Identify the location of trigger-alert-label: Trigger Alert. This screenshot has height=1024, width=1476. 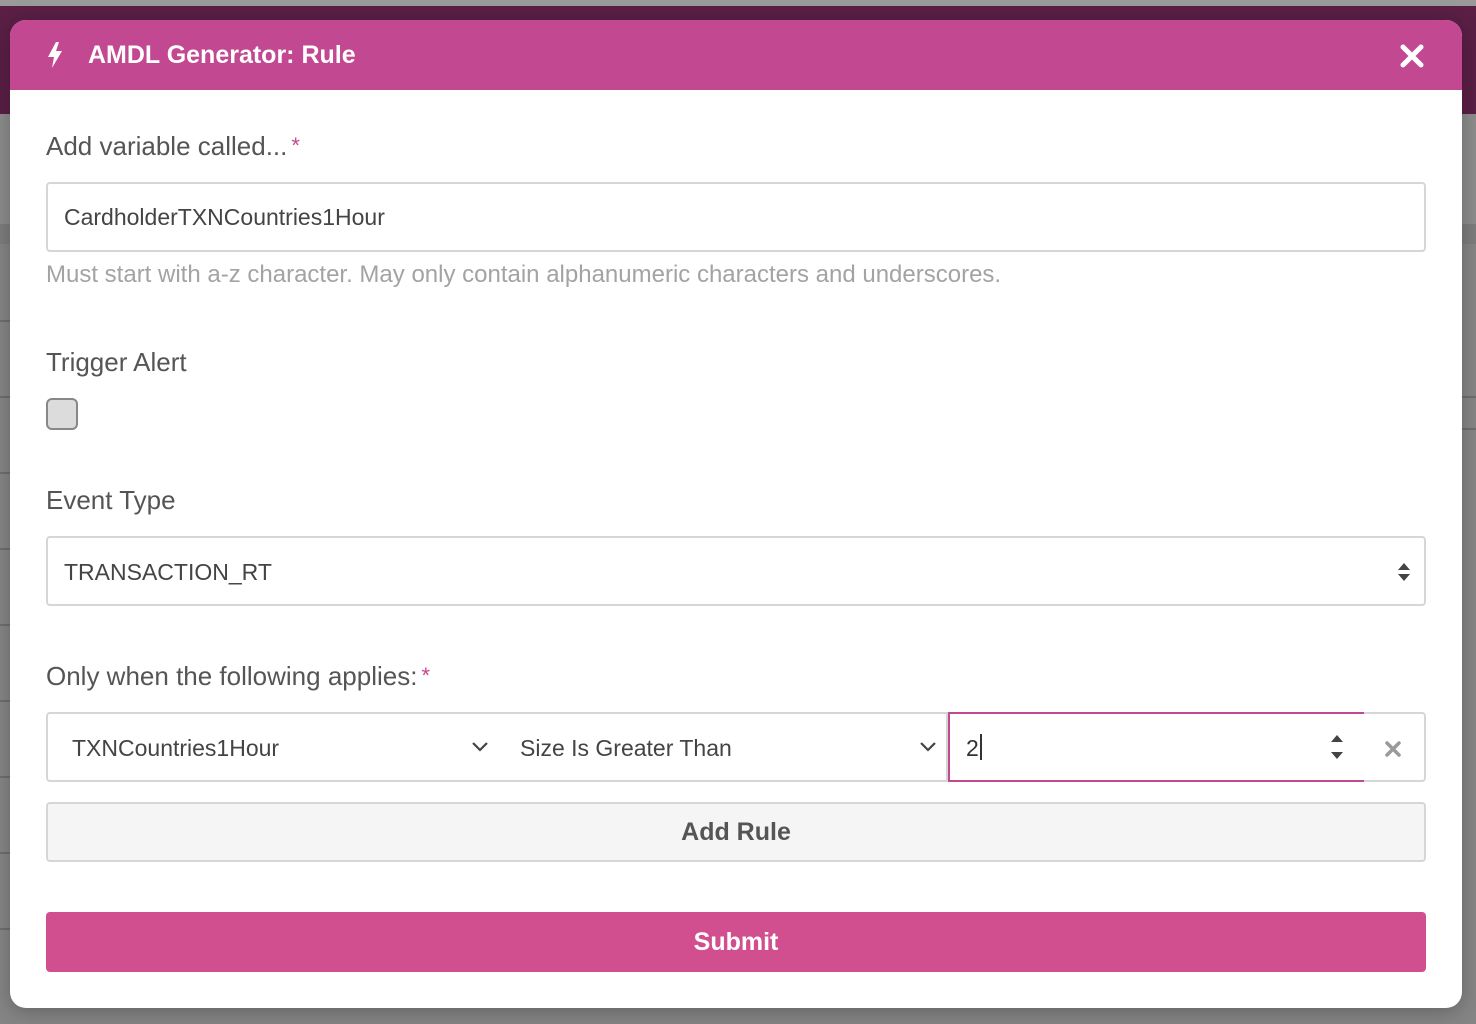
(116, 362).